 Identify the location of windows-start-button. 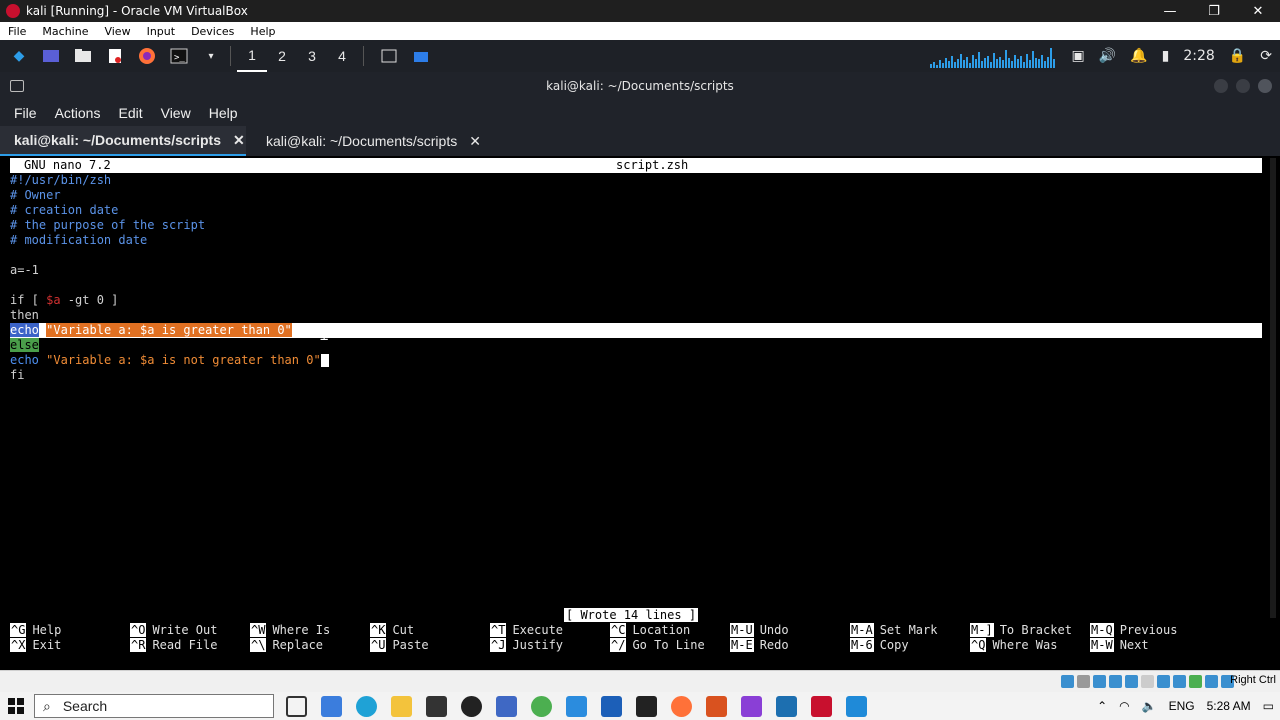
(16, 706).